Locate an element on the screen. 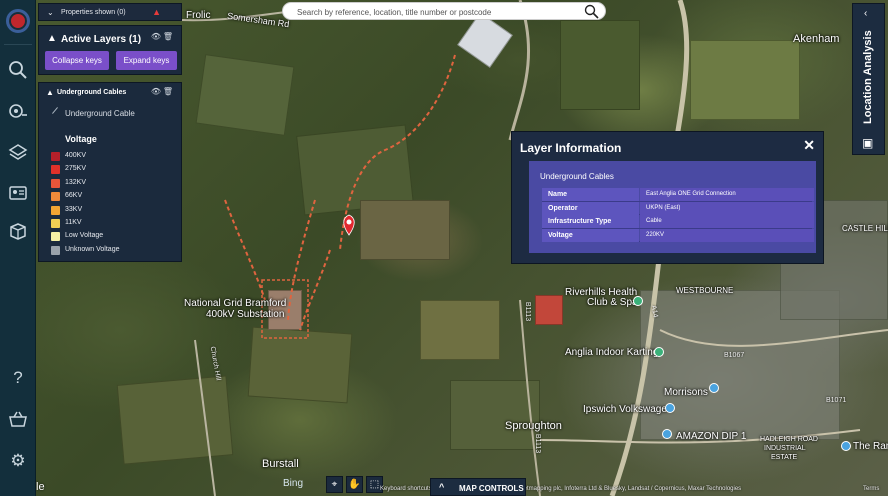 This screenshot has width=888, height=496. map-label-anglia-karting: Anglia Indoor Karting is located at coordinates (612, 352).